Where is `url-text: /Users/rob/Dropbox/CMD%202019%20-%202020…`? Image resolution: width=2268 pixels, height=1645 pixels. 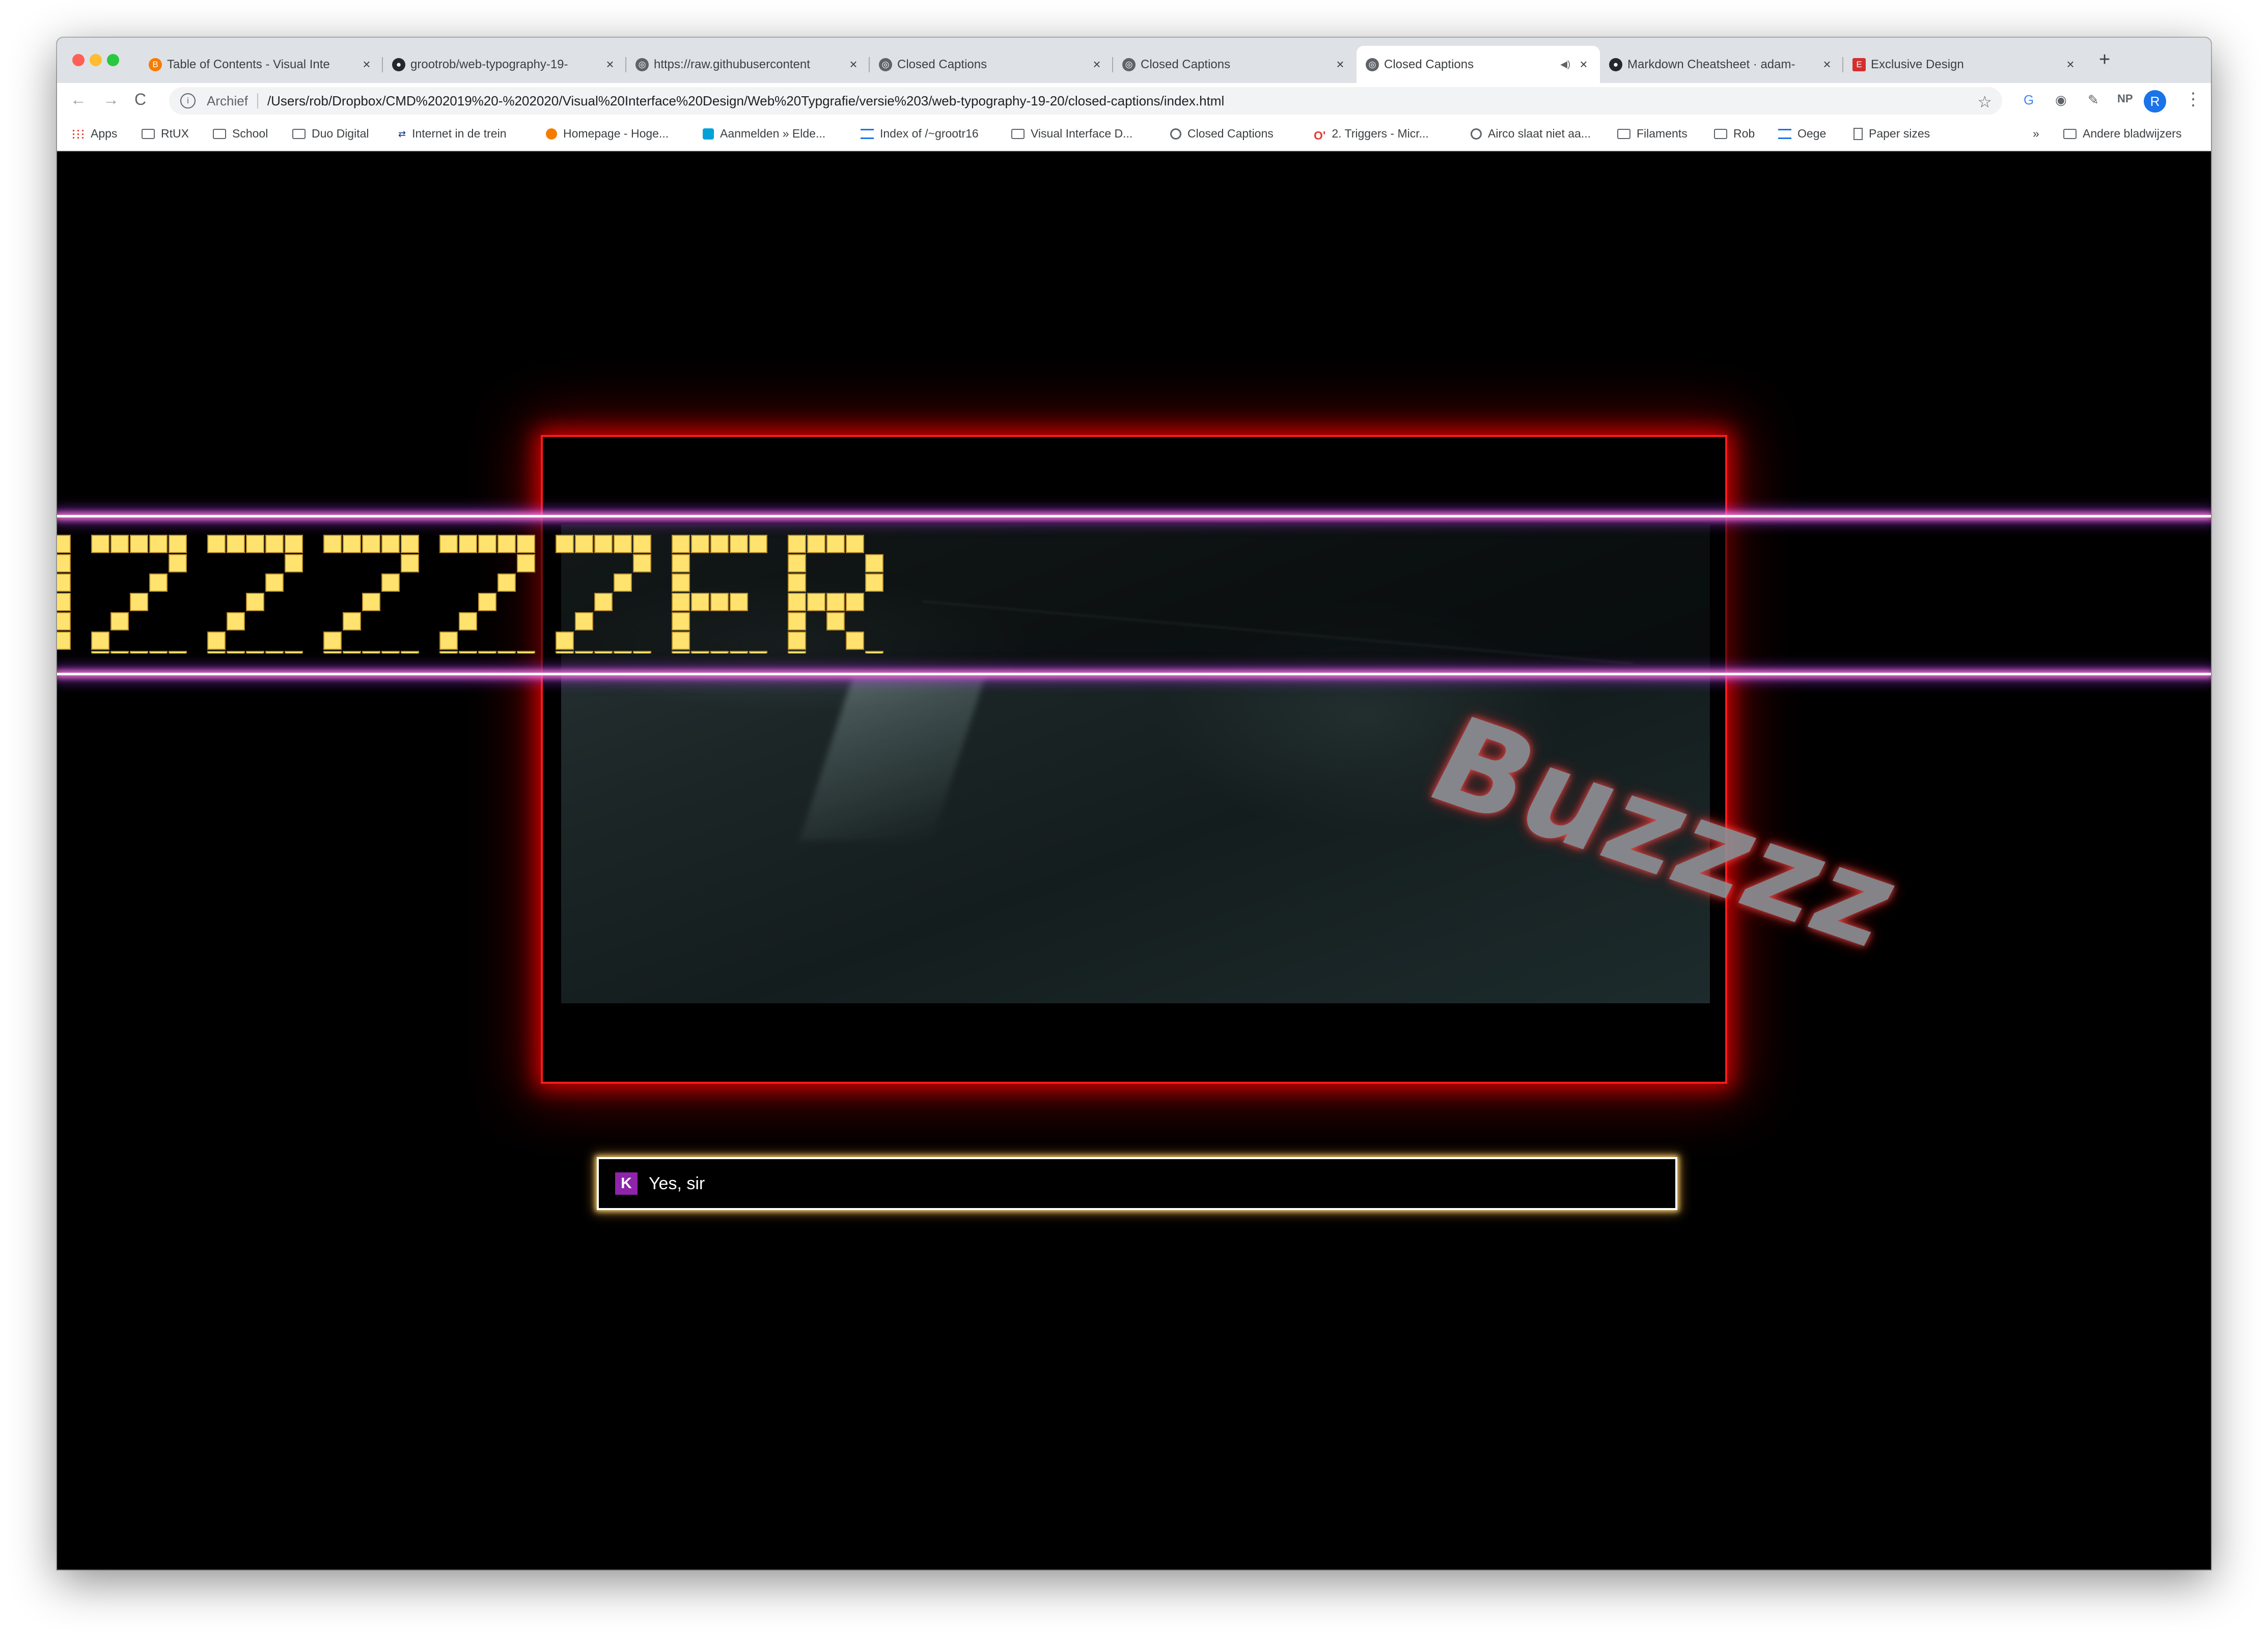 url-text: /Users/rob/Dropbox/CMD%202019%20-%202020… is located at coordinates (745, 101).